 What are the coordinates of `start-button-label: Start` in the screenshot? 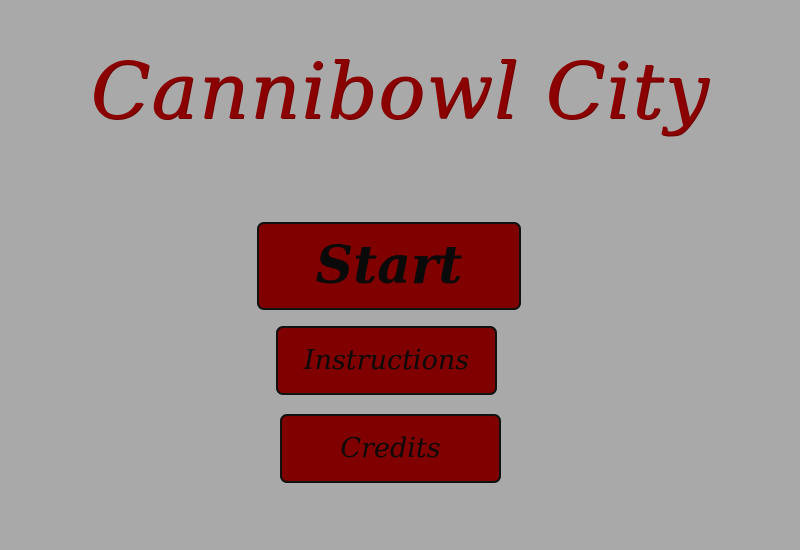 It's located at (389, 265).